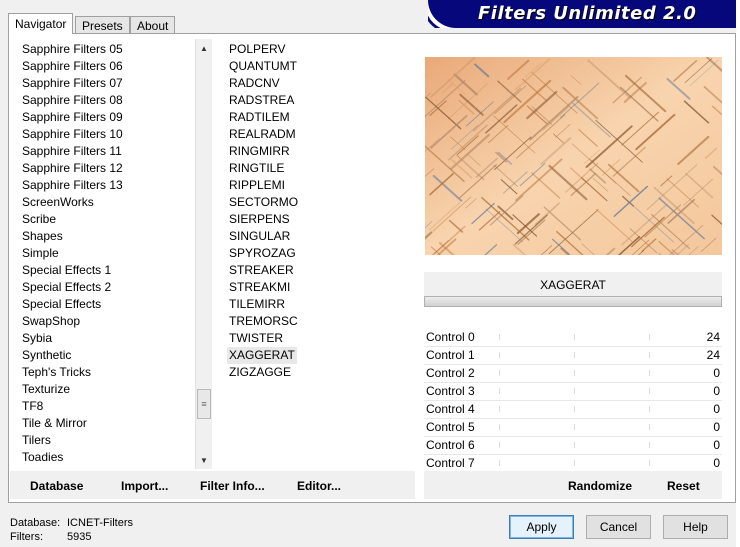 The height and width of the screenshot is (547, 740). I want to click on filter-item: TWISTER, so click(256, 338).